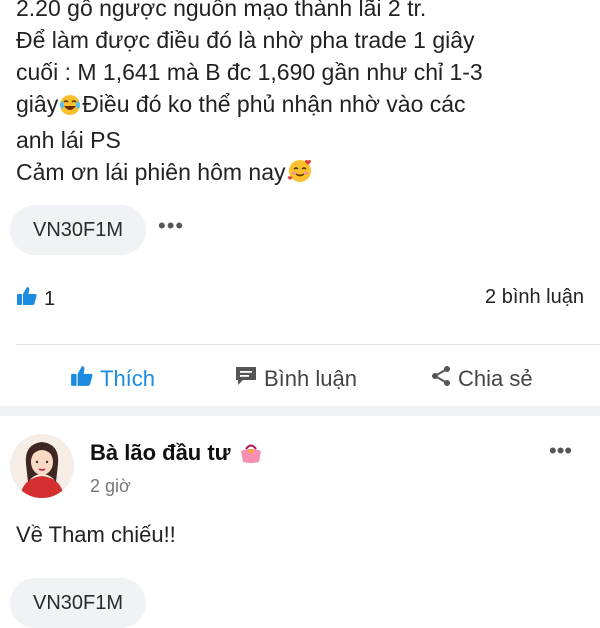 The image size is (600, 628). I want to click on comment-count-link: 2 bình luận, so click(534, 297).